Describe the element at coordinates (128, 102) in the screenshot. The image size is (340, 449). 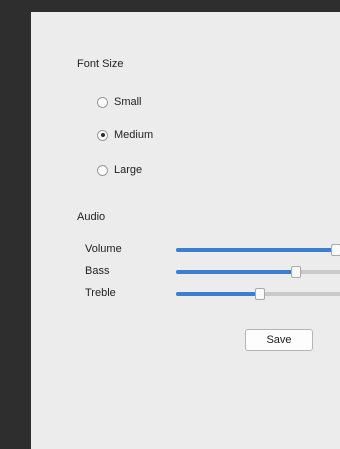
I see `radio-label-small: Small` at that location.